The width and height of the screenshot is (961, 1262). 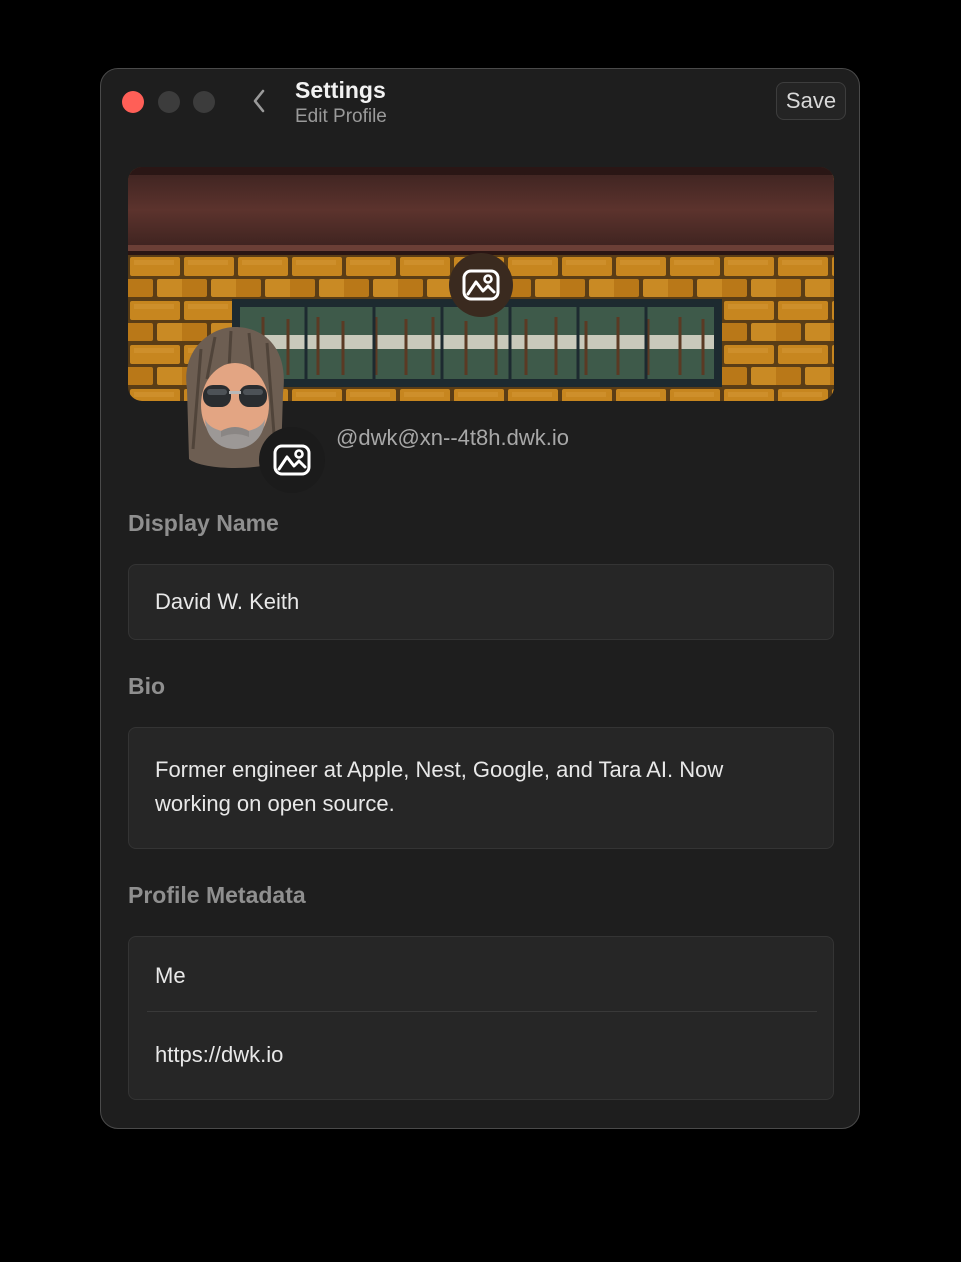 I want to click on metadata-divider, so click(x=482, y=1011).